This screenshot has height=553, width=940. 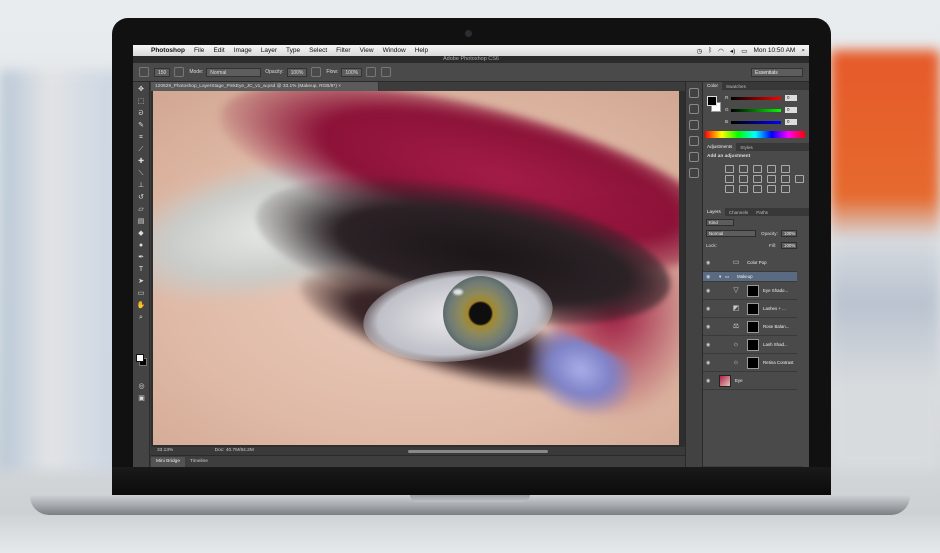 I want to click on hue-saturation-icon, so click(x=729, y=179).